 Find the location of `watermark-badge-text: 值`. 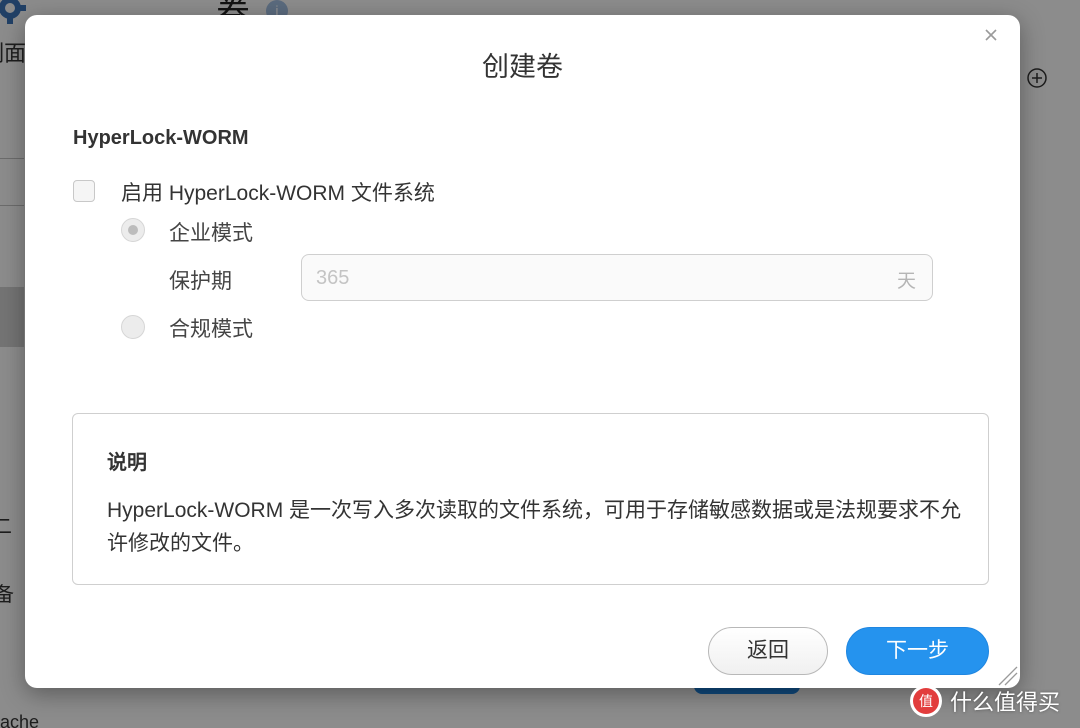

watermark-badge-text: 值 is located at coordinates (926, 702).